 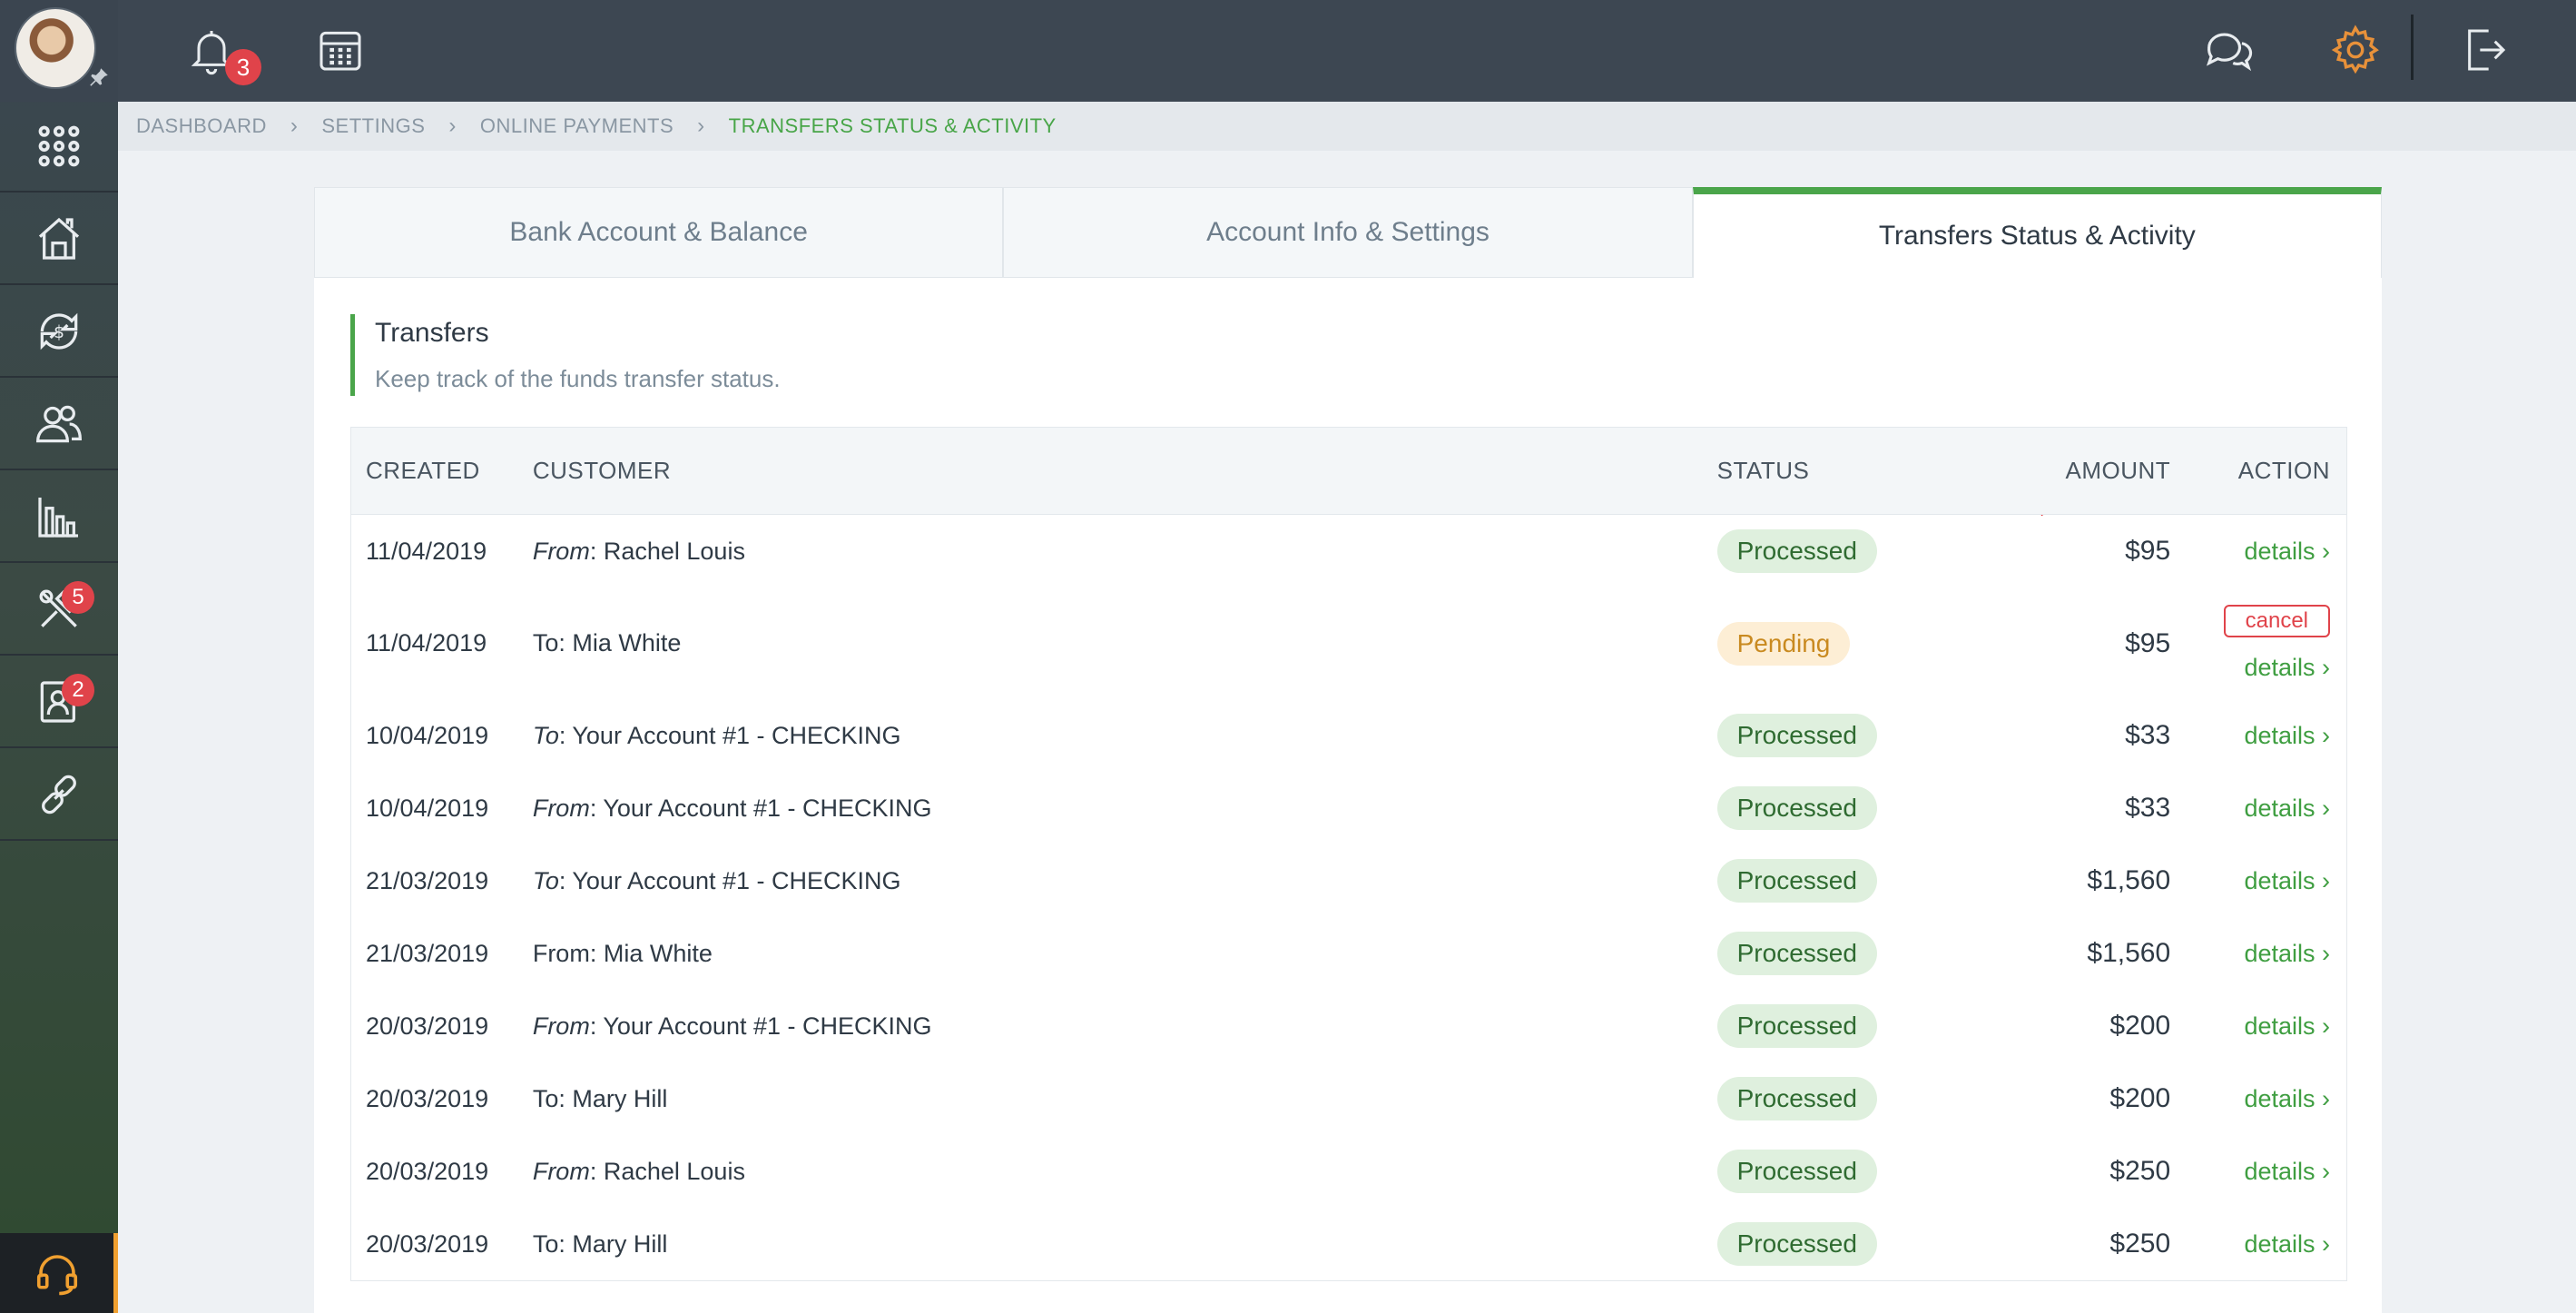 I want to click on tab-transfers: Transfers Status & Activity, so click(x=2037, y=232).